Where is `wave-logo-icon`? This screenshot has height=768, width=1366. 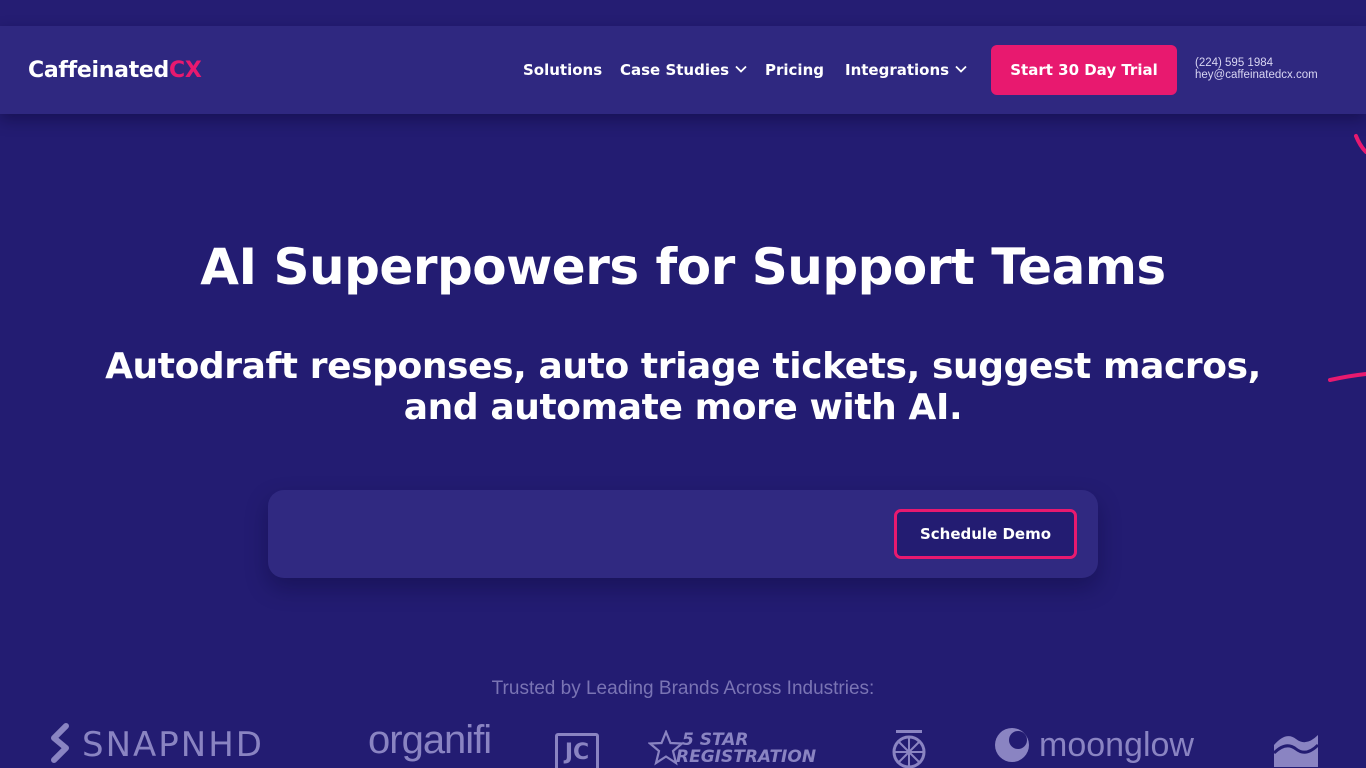 wave-logo-icon is located at coordinates (1296, 751).